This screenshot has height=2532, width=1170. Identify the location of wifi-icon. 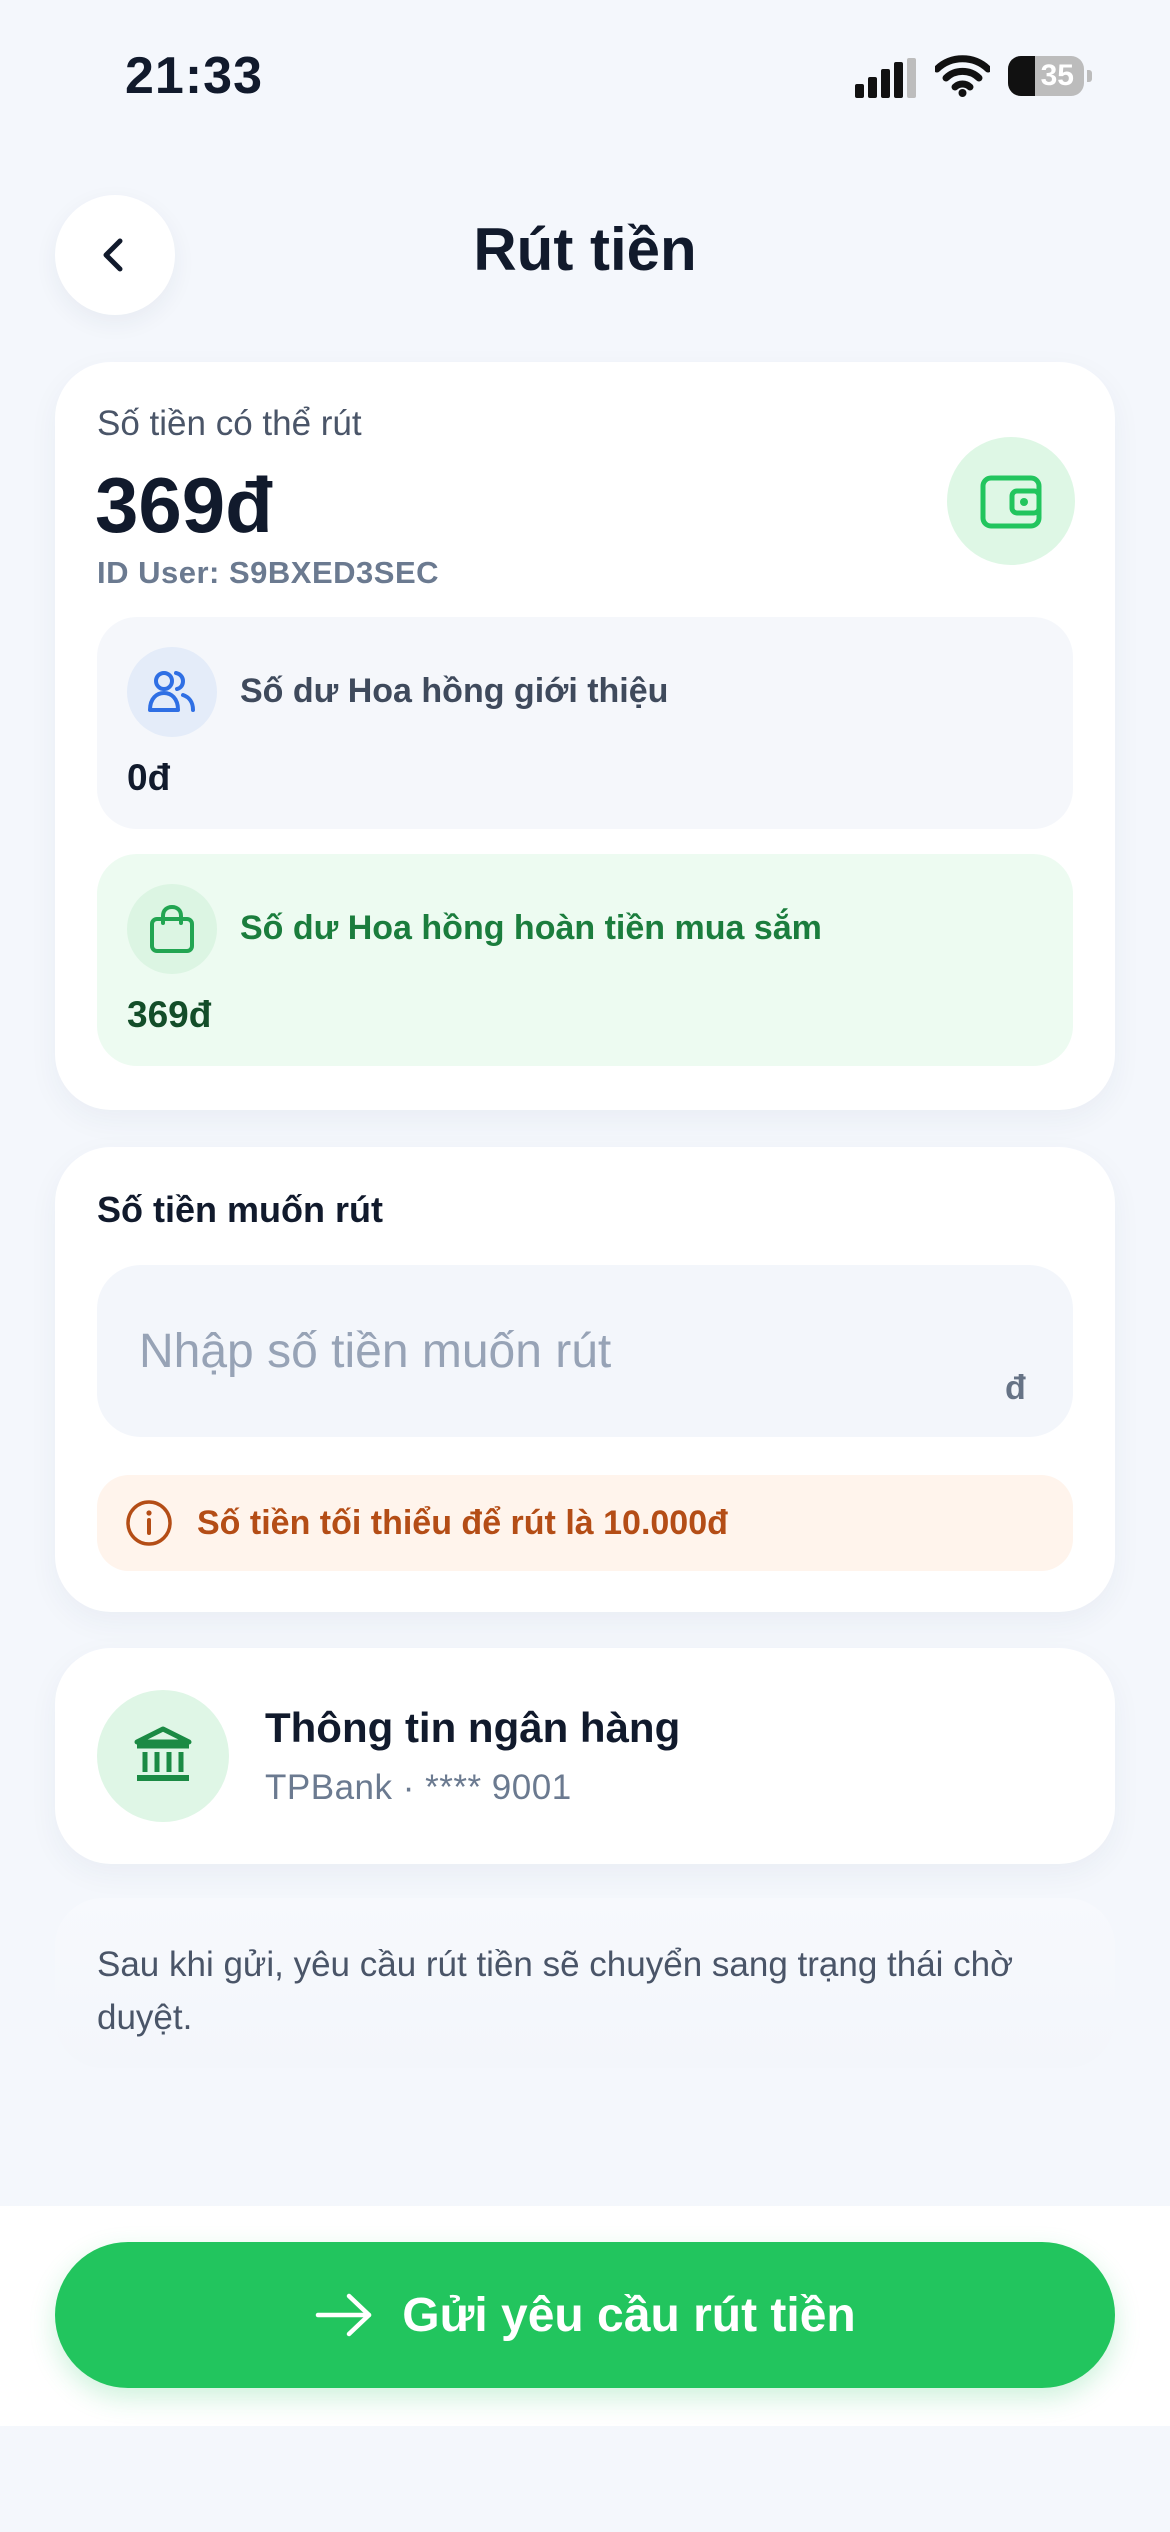
(962, 76).